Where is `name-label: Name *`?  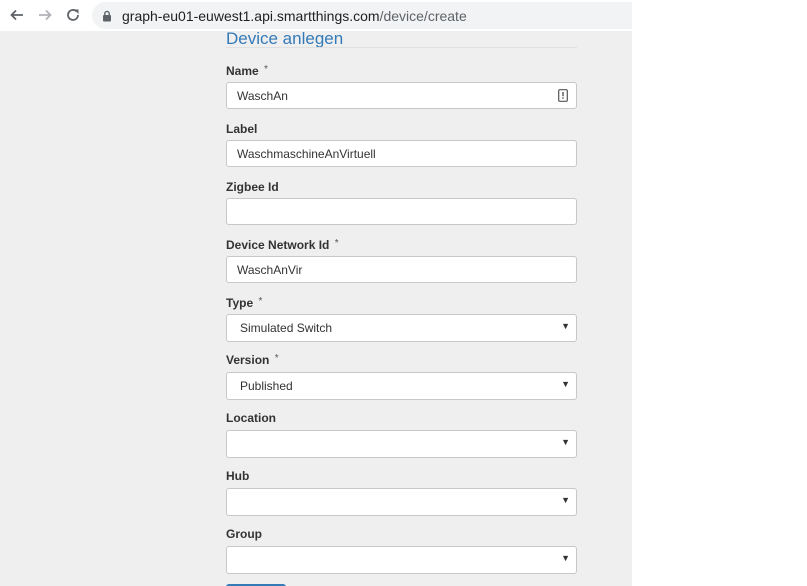
name-label: Name * is located at coordinates (247, 71).